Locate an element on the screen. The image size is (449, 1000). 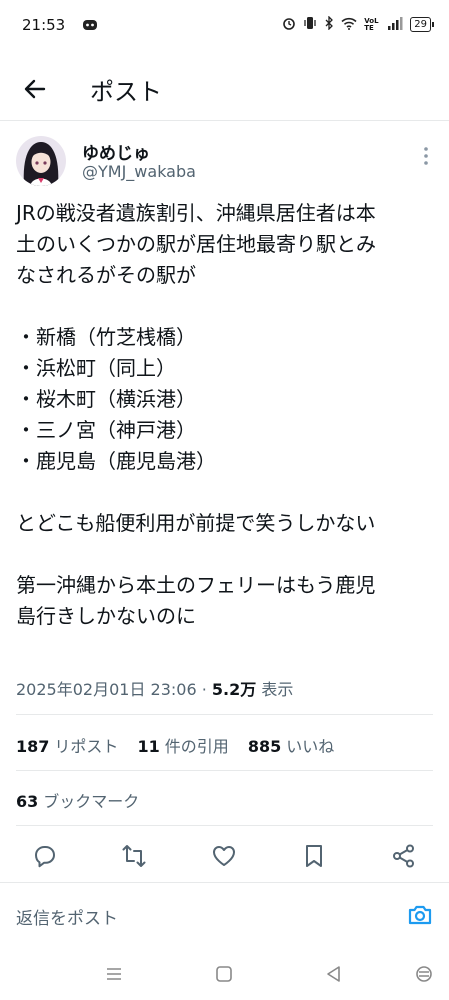
tweet-paragraph: 島行きしかないのに is located at coordinates (106, 616).